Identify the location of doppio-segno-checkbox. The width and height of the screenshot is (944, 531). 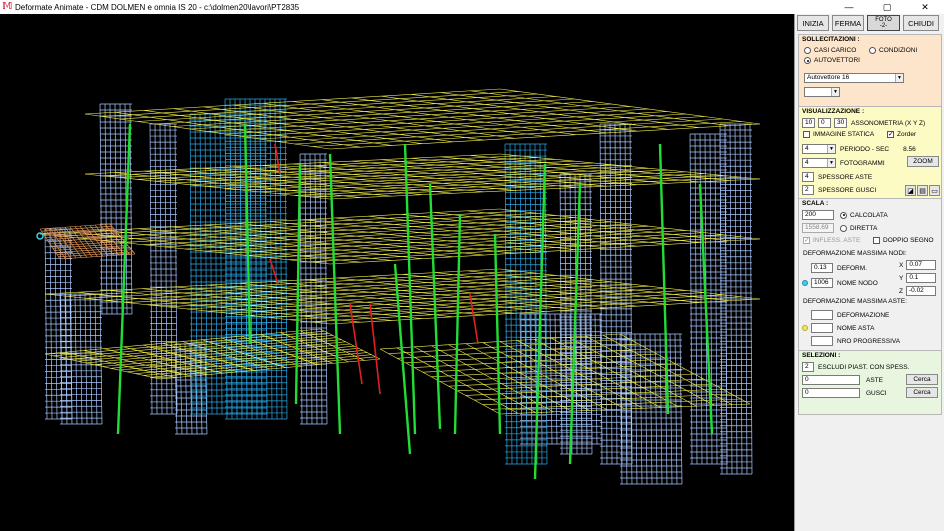
(876, 240).